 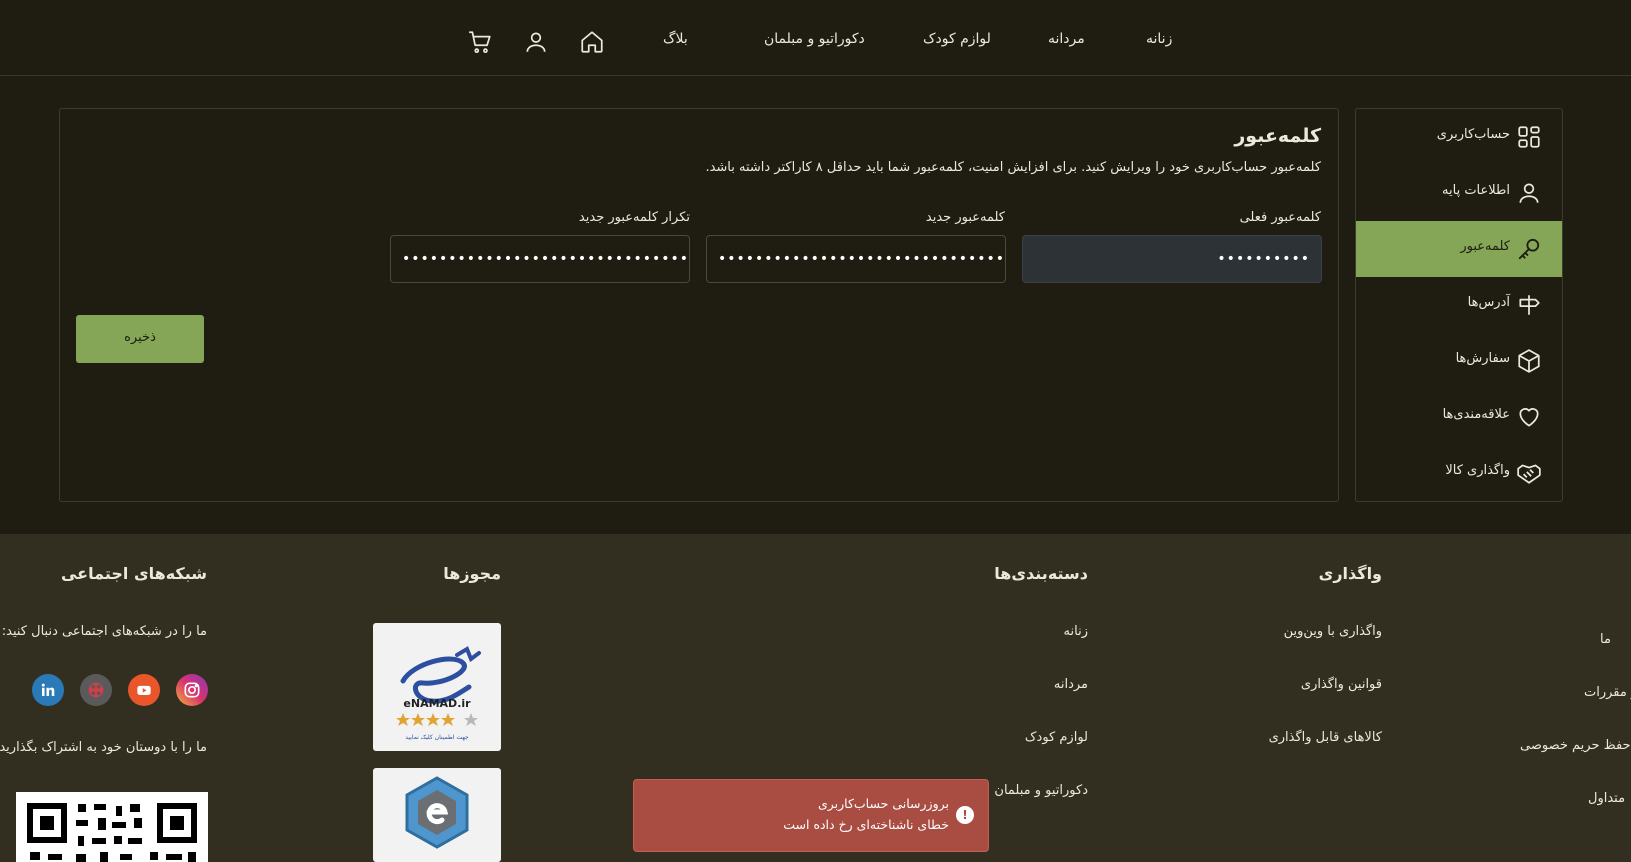 I want to click on grid-icon, so click(x=1529, y=137).